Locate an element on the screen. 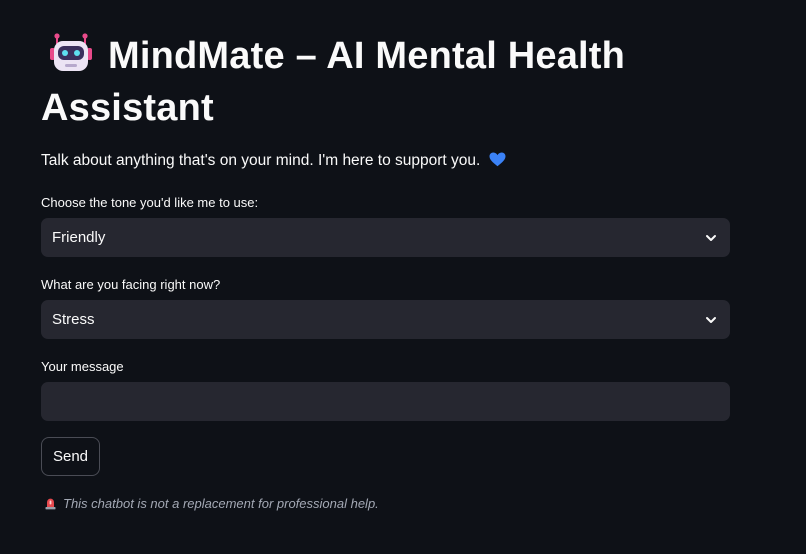 The height and width of the screenshot is (554, 806). issue-select: Stress is located at coordinates (385, 319).